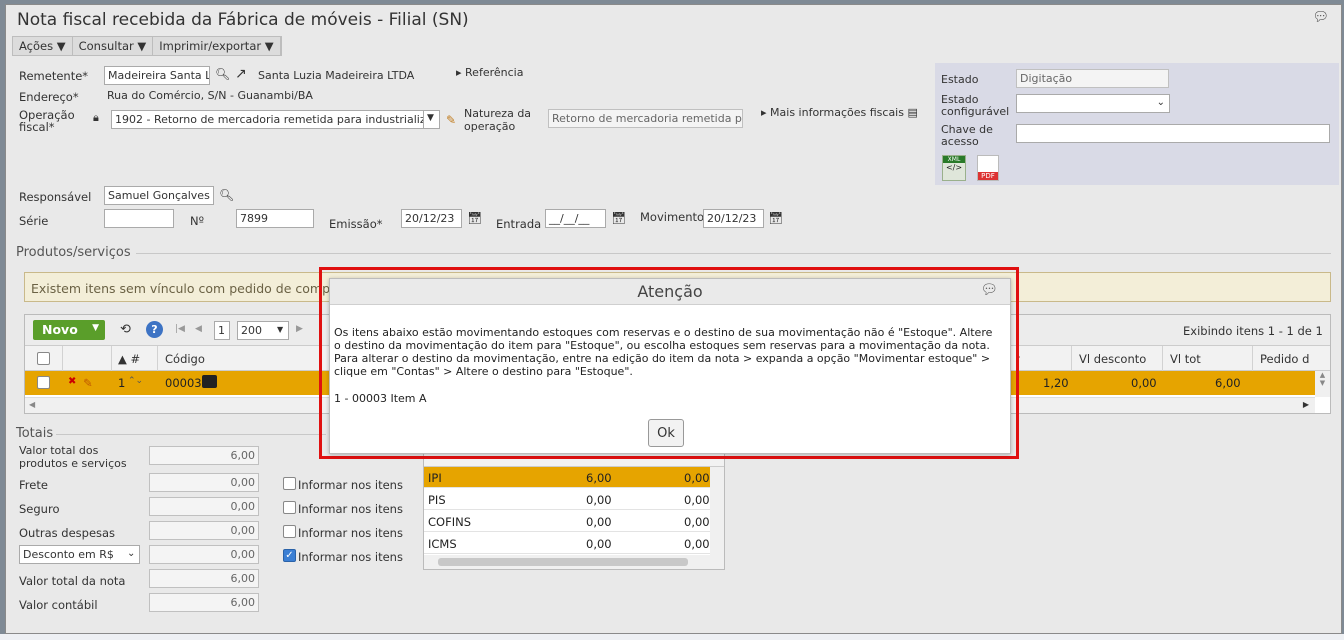 The height and width of the screenshot is (640, 1344). What do you see at coordinates (289, 531) in the screenshot?
I see `outras-despesas-checkbox` at bounding box center [289, 531].